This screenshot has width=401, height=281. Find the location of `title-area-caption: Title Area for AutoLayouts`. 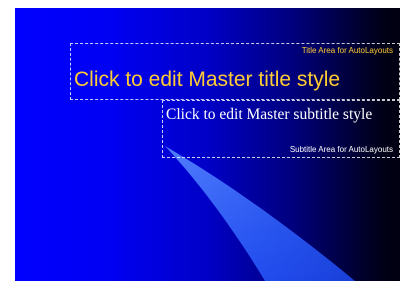

title-area-caption: Title Area for AutoLayouts is located at coordinates (347, 50).